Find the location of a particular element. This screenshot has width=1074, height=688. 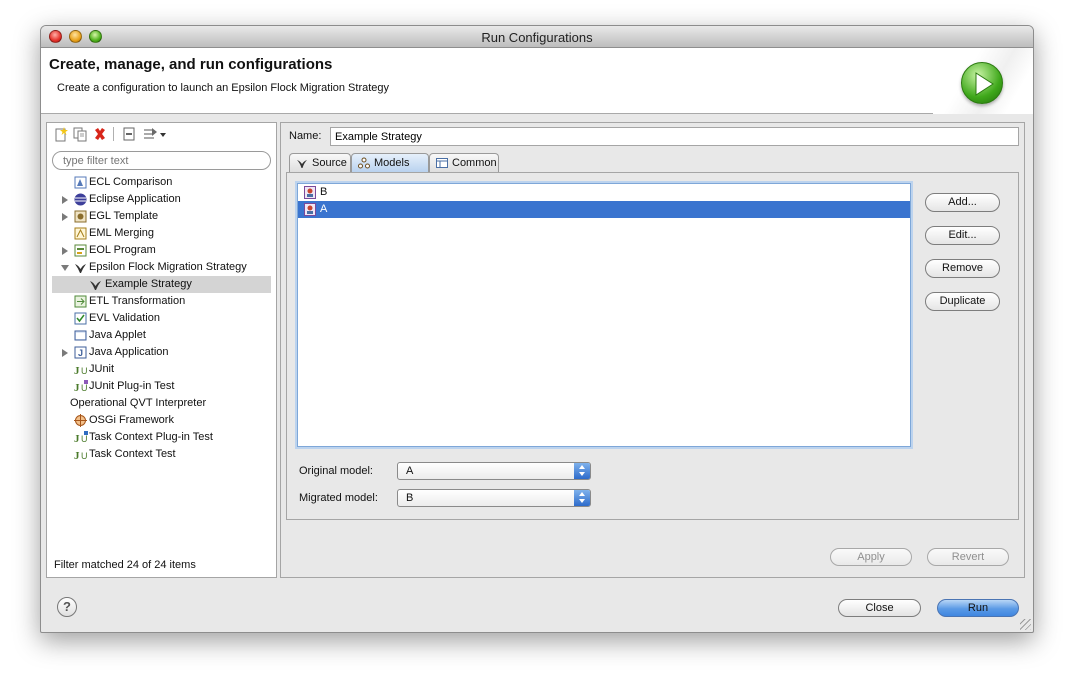

tree-item-java-application: J Java Application is located at coordinates (161, 352).